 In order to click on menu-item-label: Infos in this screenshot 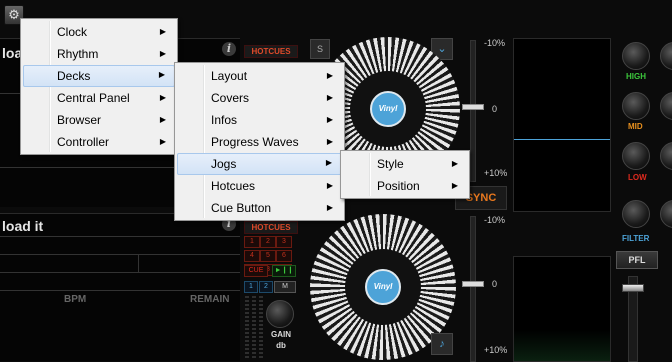, I will do `click(224, 120)`.